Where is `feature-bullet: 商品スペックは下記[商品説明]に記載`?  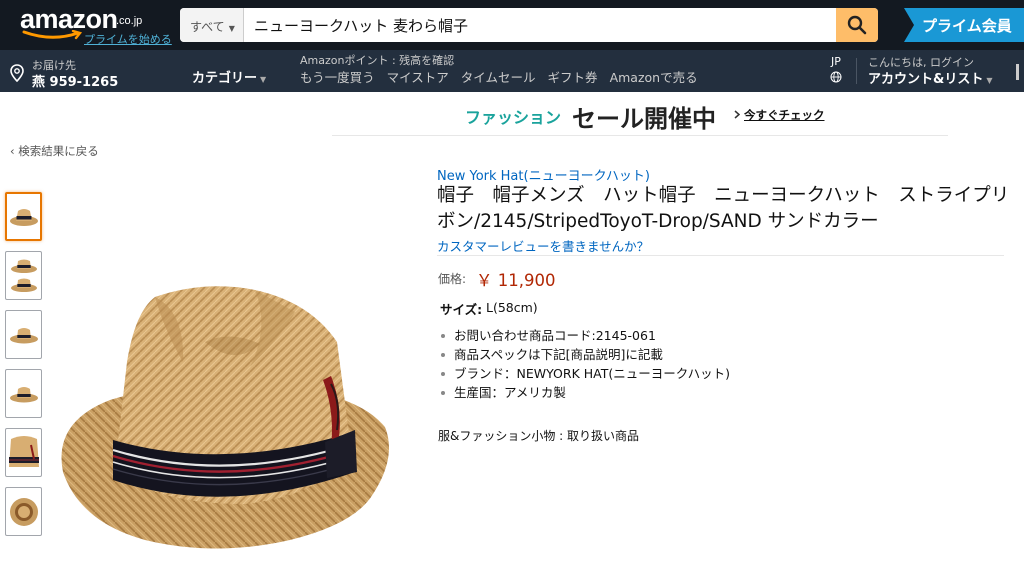
feature-bullet: 商品スペックは下記[商品説明]に記載 is located at coordinates (585, 354).